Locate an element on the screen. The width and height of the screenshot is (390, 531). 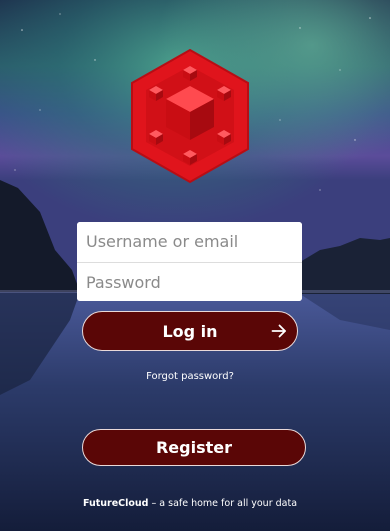
login-button-label: Log in is located at coordinates (190, 331).